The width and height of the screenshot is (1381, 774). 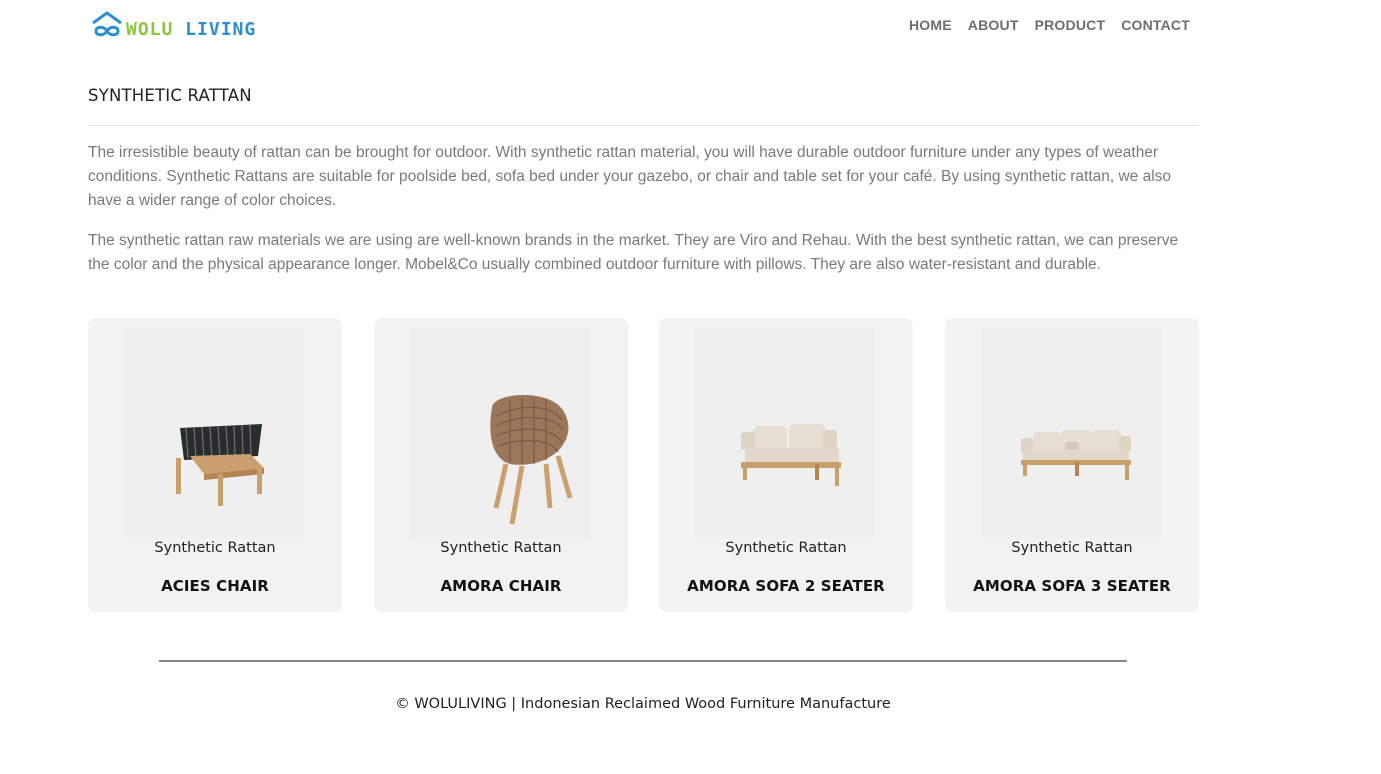 I want to click on main-nav: HOME ABOUT PRODUCT CONTACT, so click(x=1049, y=25).